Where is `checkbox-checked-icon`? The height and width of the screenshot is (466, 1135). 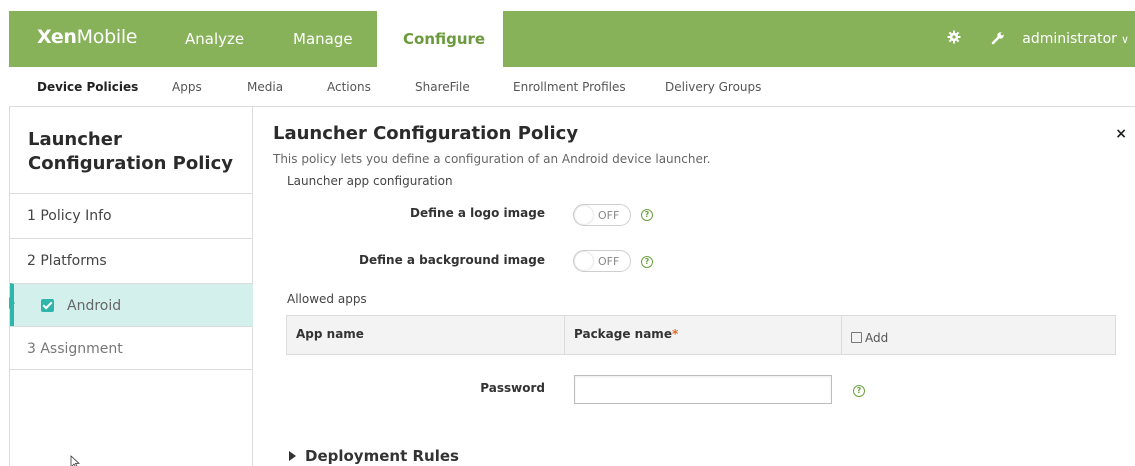
checkbox-checked-icon is located at coordinates (47, 305).